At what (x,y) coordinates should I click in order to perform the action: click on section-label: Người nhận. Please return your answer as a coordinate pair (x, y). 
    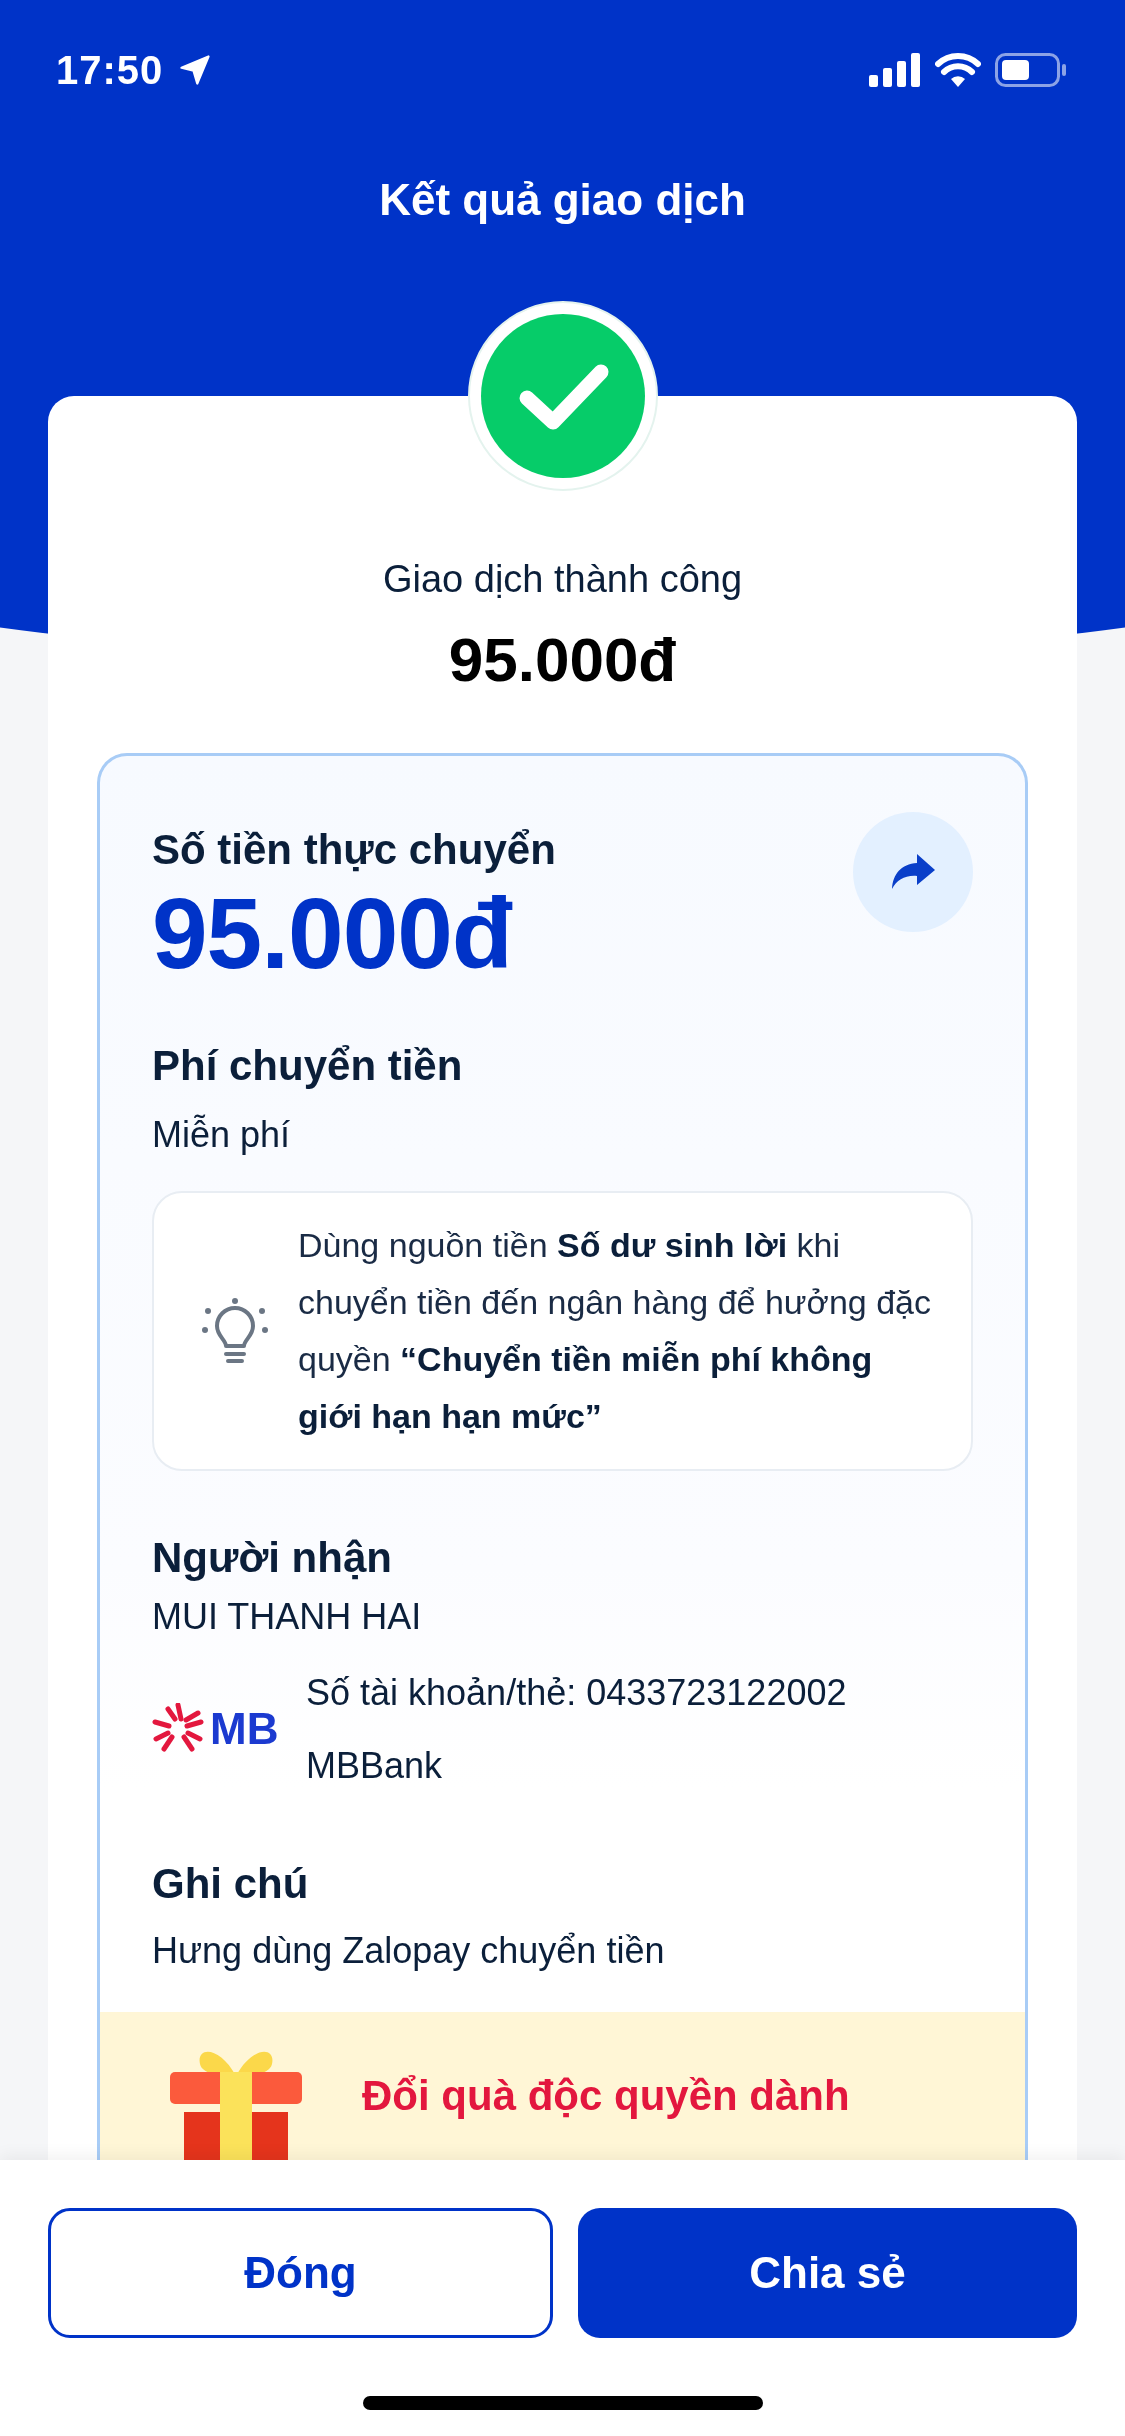
    Looking at the image, I should click on (272, 1558).